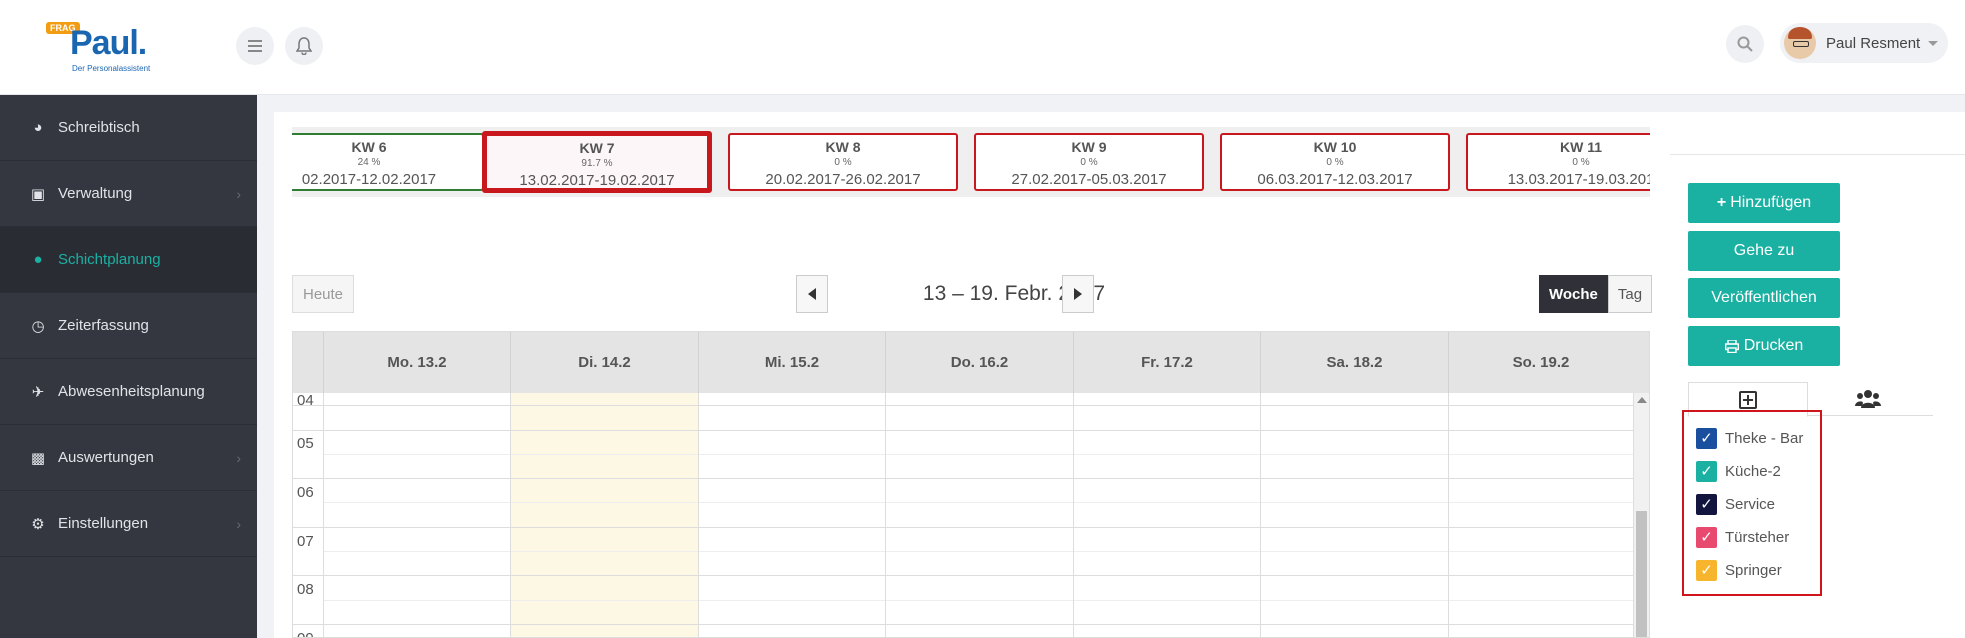 This screenshot has width=1965, height=638. I want to click on day-header-thu: Do. 16.2, so click(979, 362).